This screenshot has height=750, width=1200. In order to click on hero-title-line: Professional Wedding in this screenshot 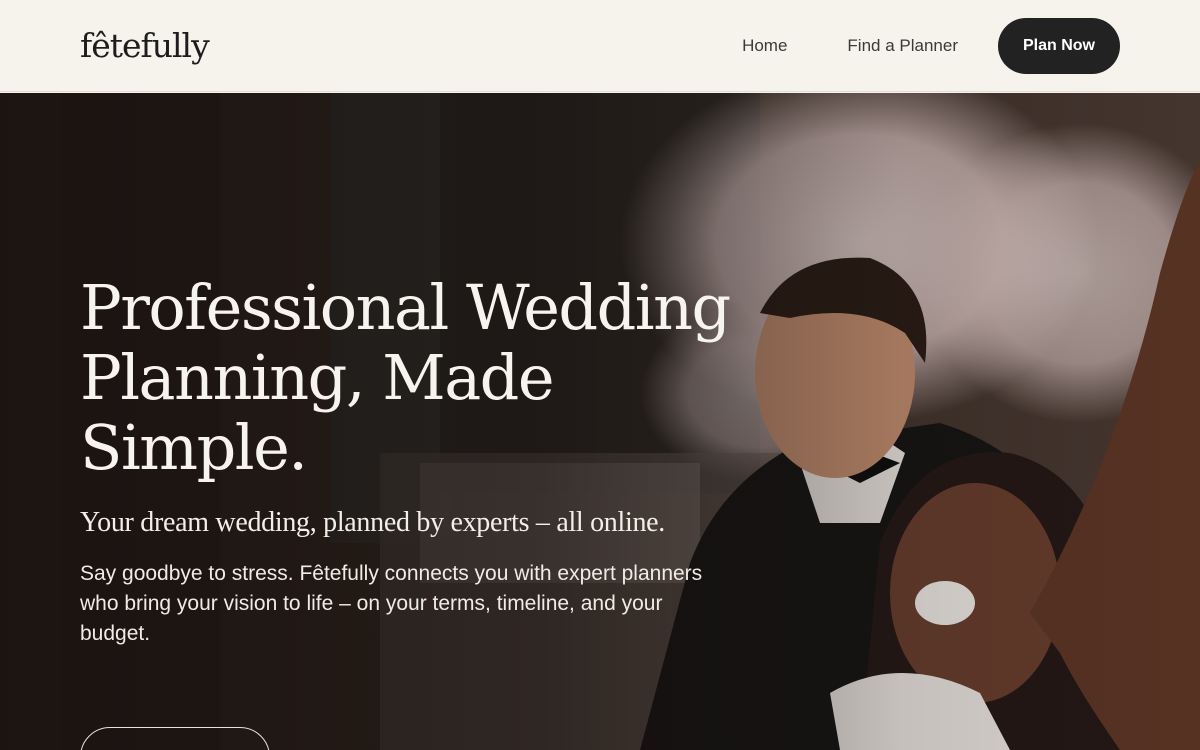, I will do `click(405, 307)`.